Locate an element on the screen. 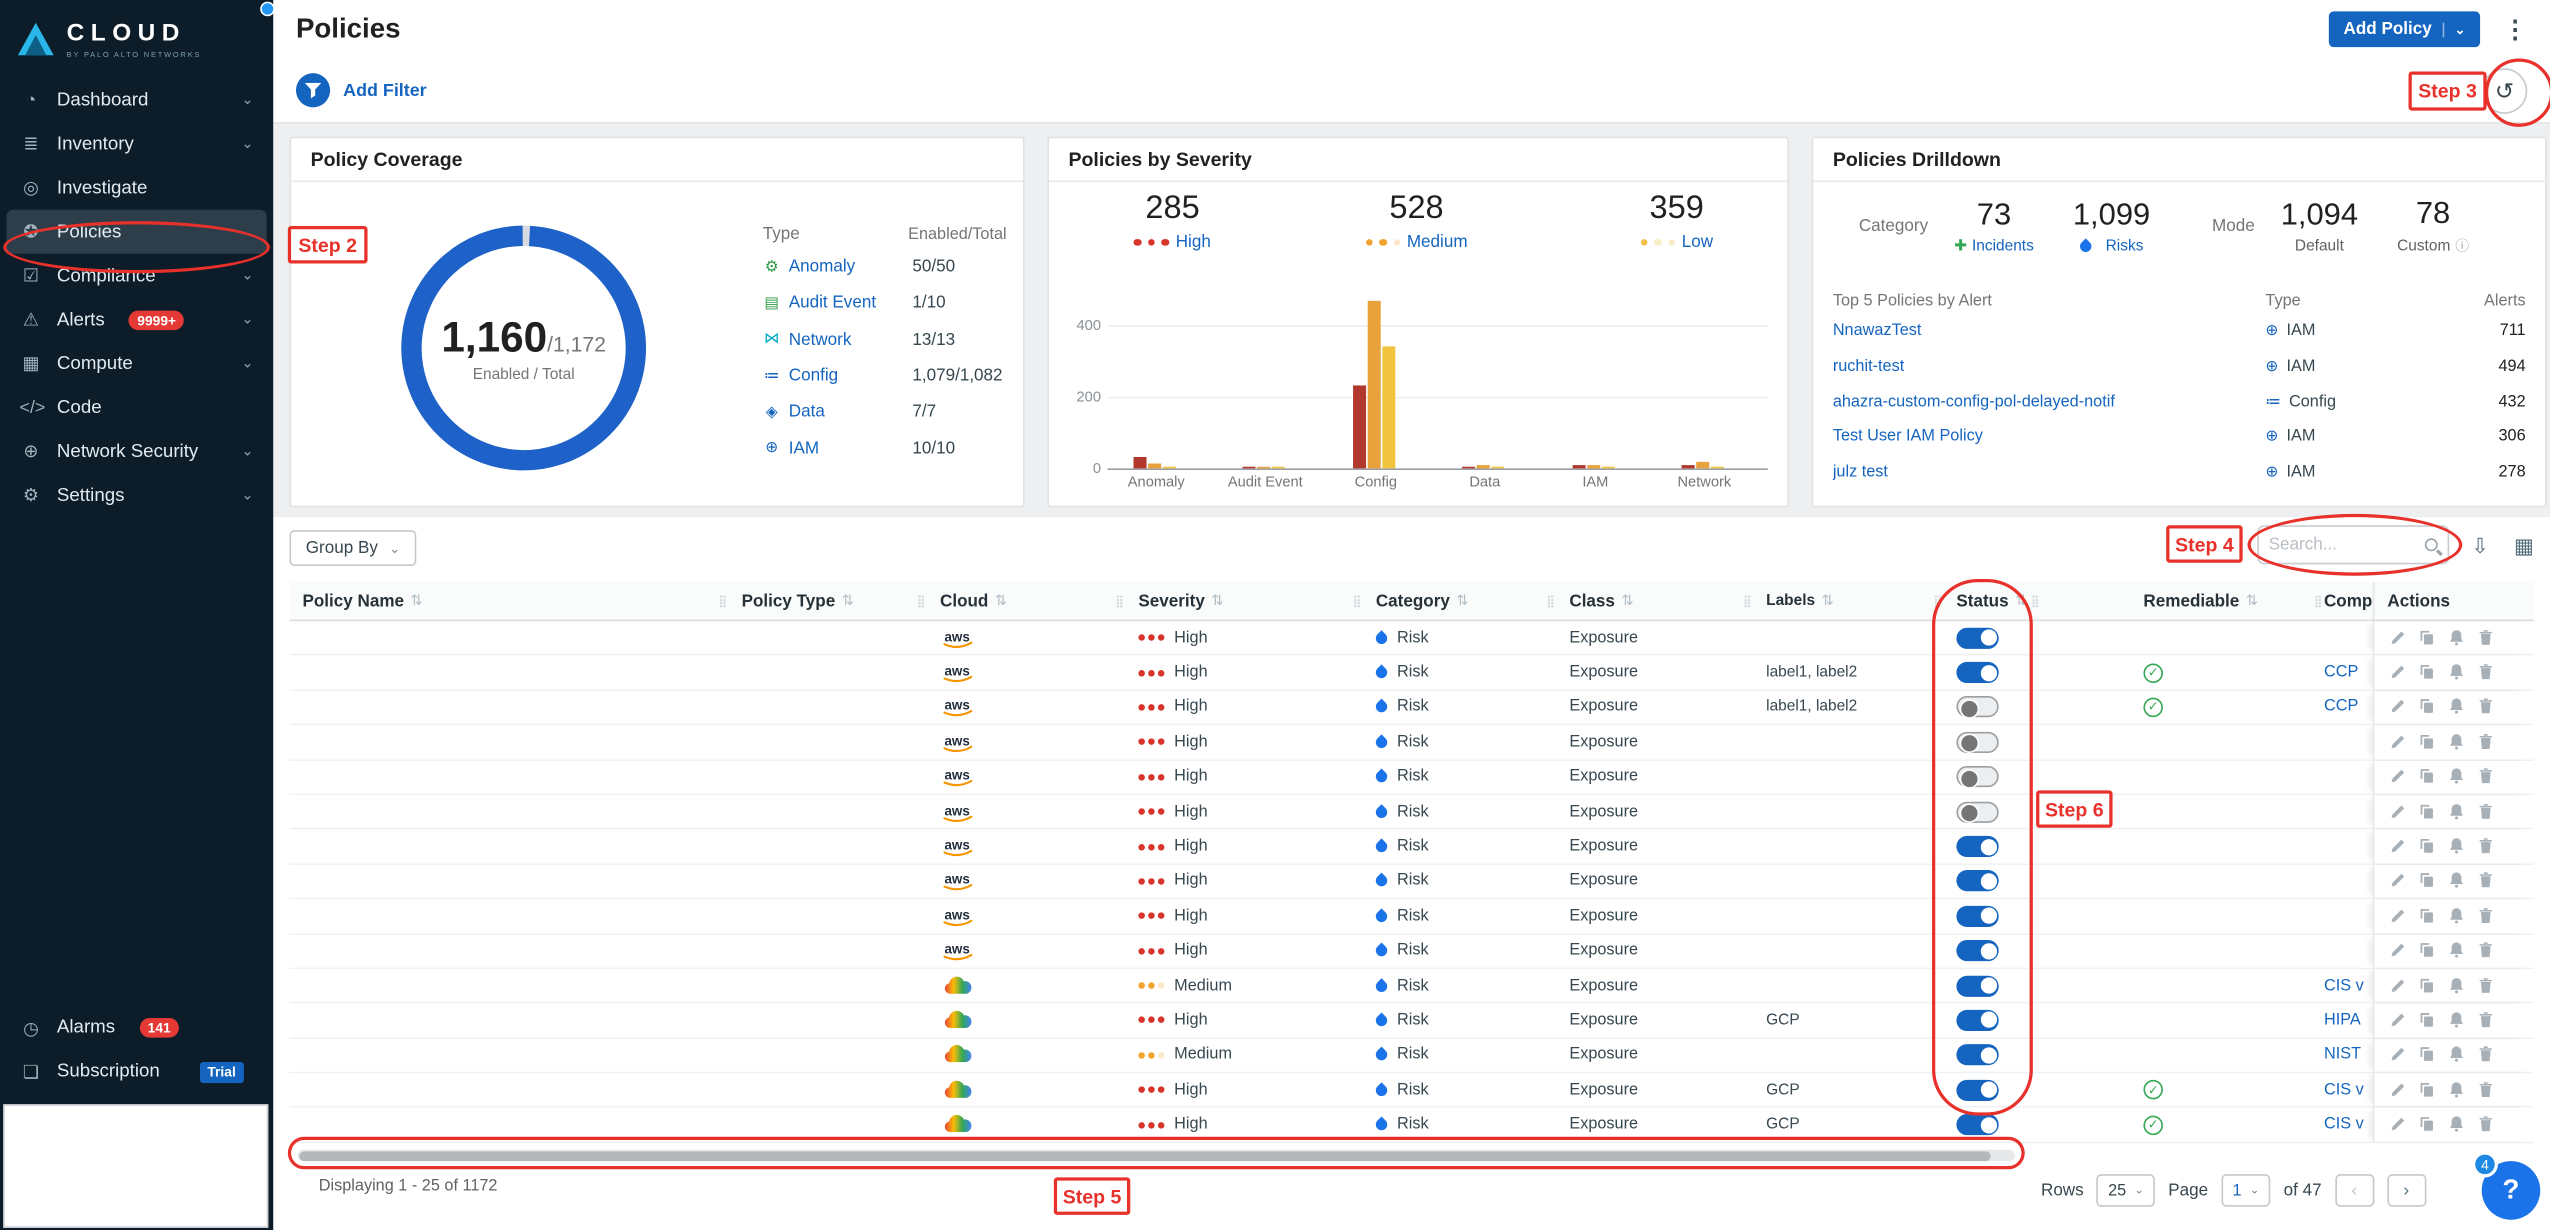 The image size is (2550, 1230). compliance-link: NIST is located at coordinates (2342, 1055).